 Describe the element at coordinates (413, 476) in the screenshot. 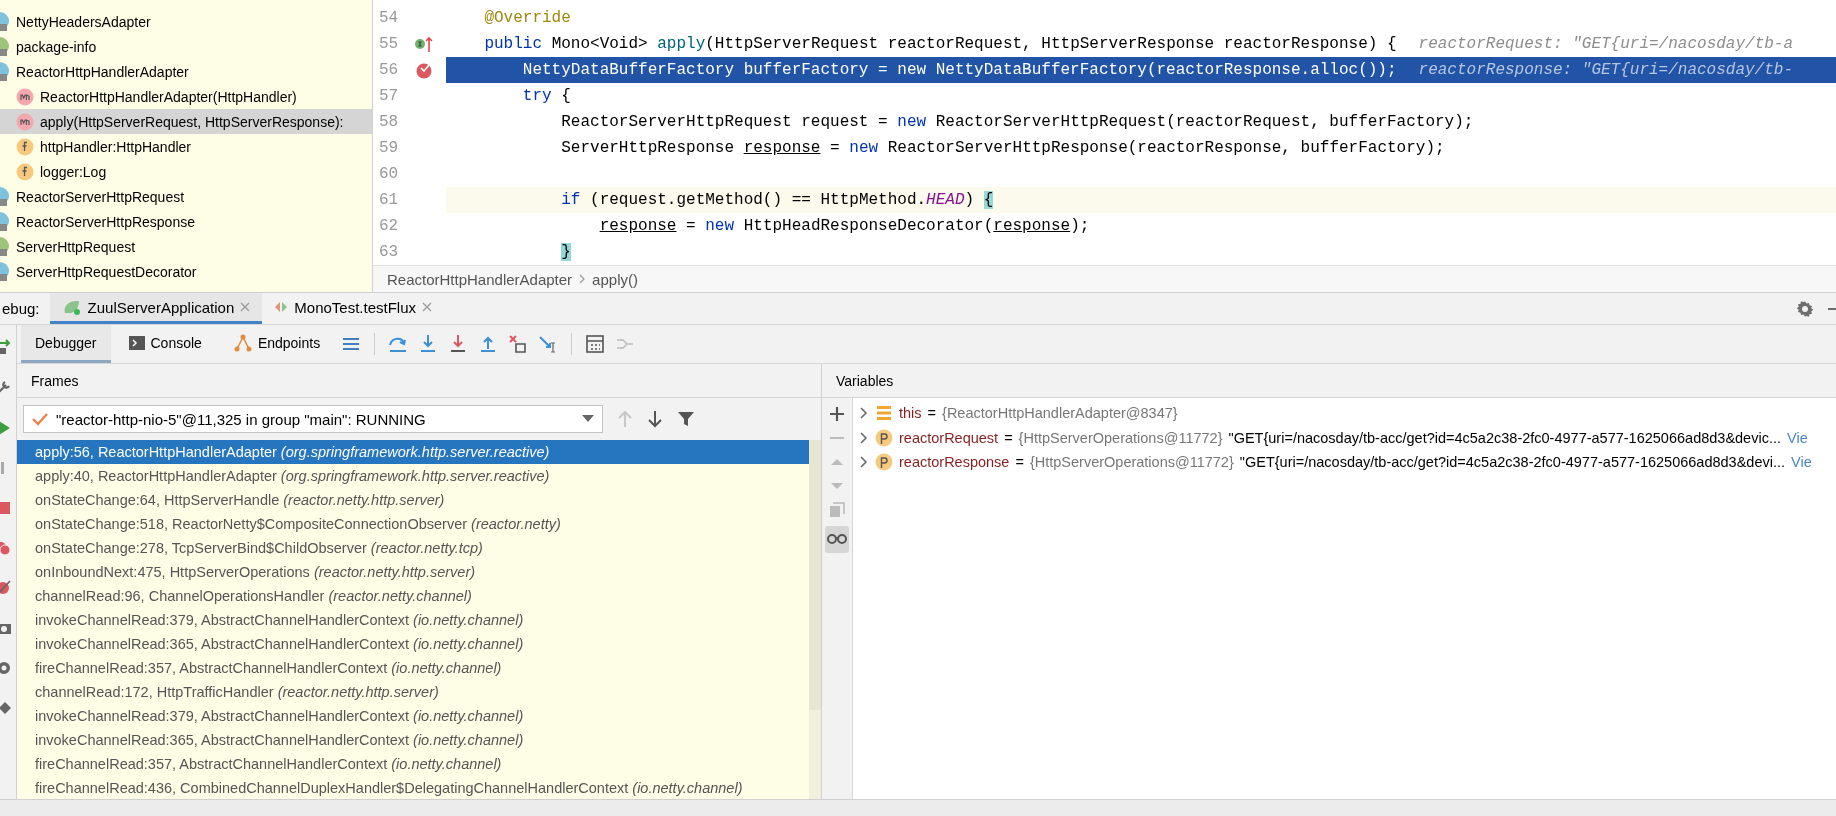

I see `frame-item: apply:40, ReactorHttpHandlerAdapter (org.springframework.http.server.reactive)` at that location.